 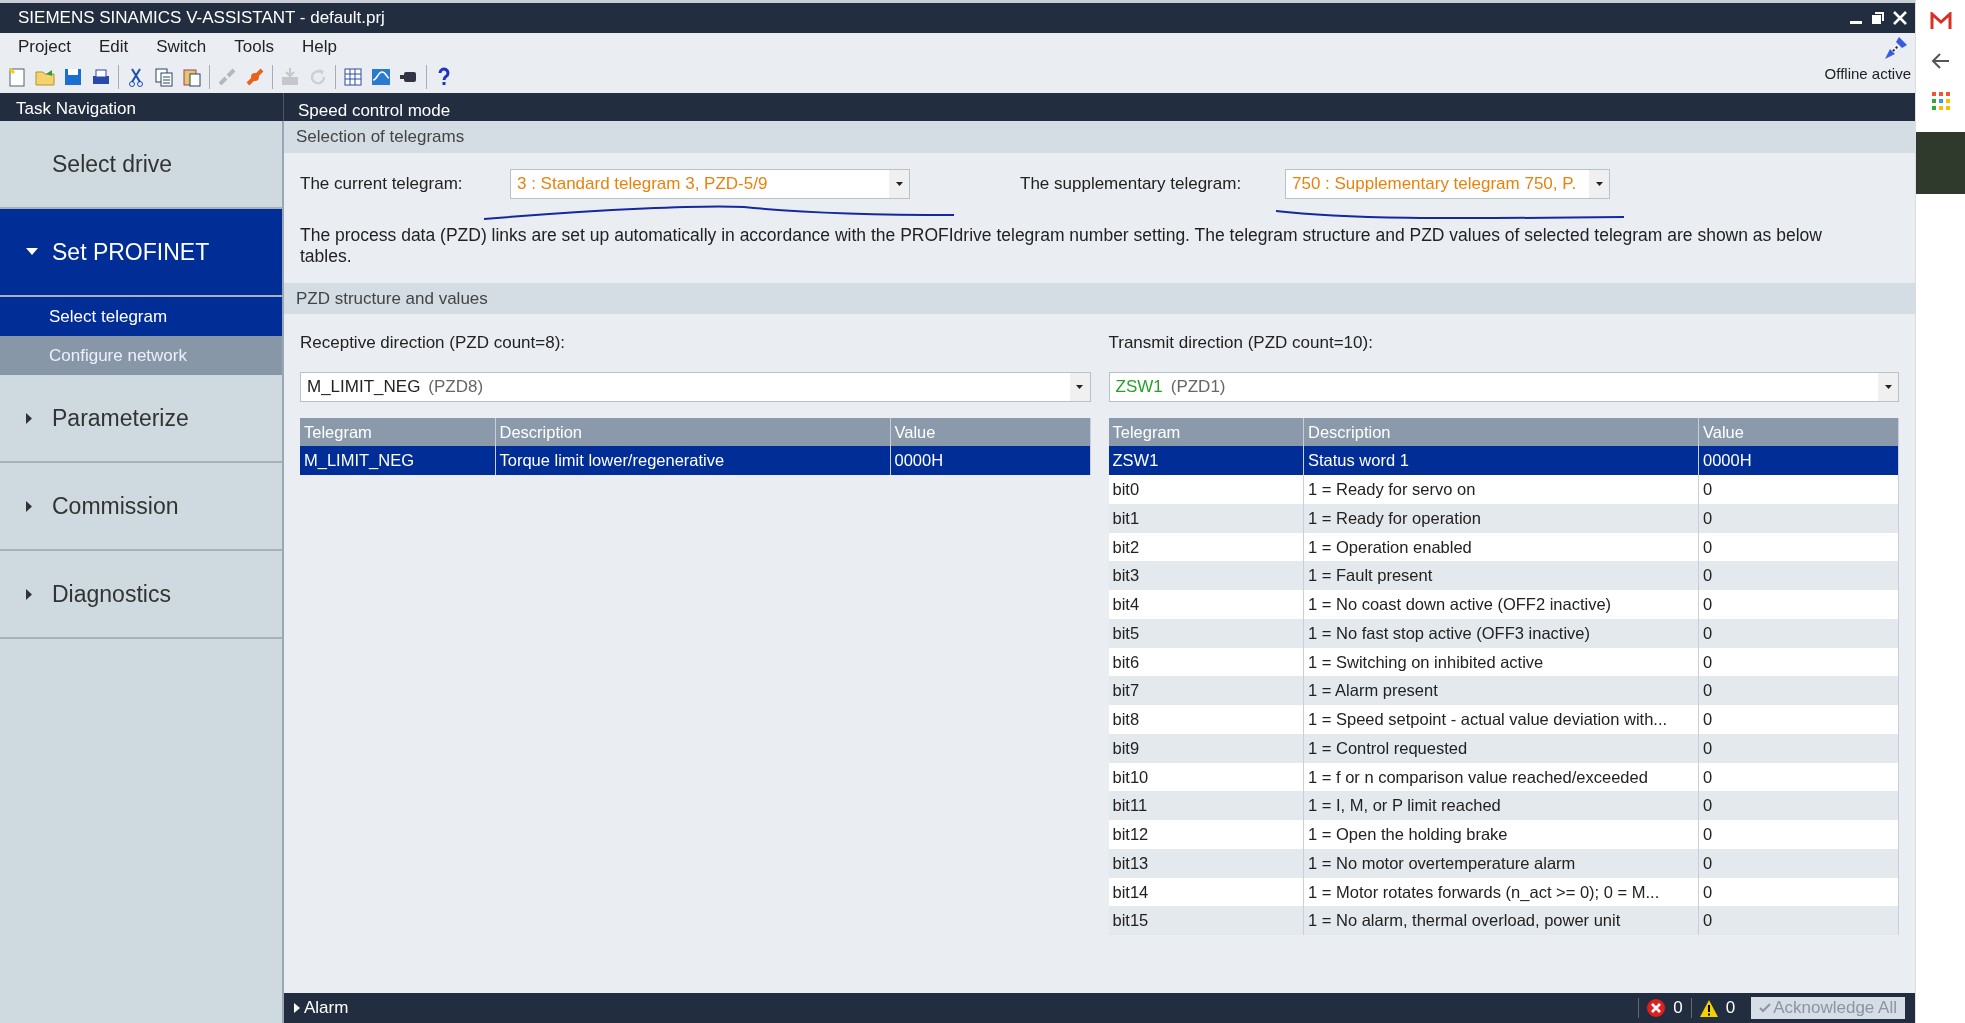 What do you see at coordinates (1501, 633) in the screenshot?
I see `table-cell: 1 = No fast stop active (OFF3 inactive)` at bounding box center [1501, 633].